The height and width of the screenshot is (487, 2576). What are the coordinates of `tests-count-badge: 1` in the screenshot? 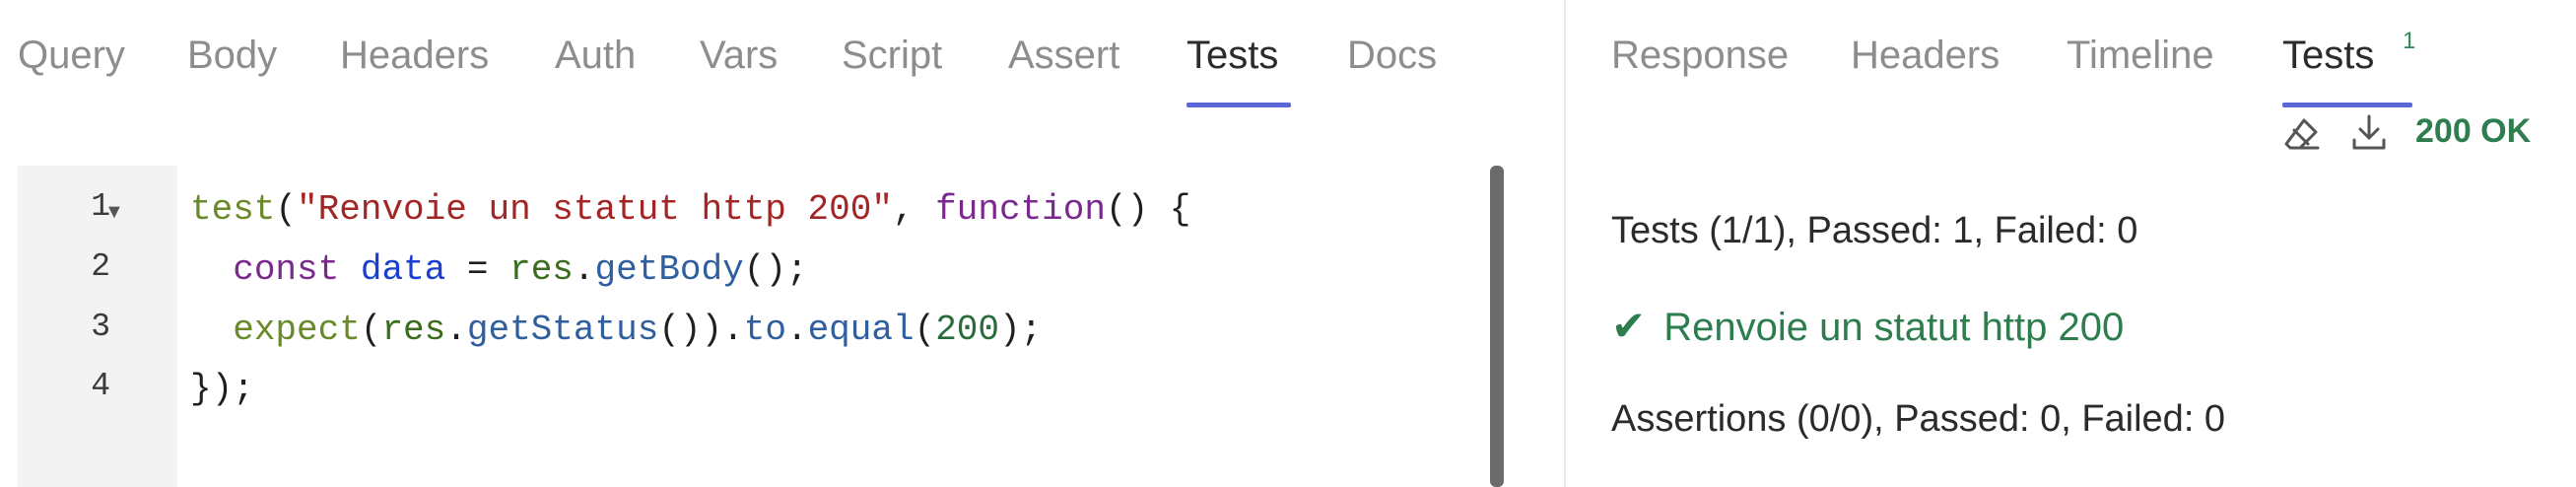 It's located at (2409, 41).